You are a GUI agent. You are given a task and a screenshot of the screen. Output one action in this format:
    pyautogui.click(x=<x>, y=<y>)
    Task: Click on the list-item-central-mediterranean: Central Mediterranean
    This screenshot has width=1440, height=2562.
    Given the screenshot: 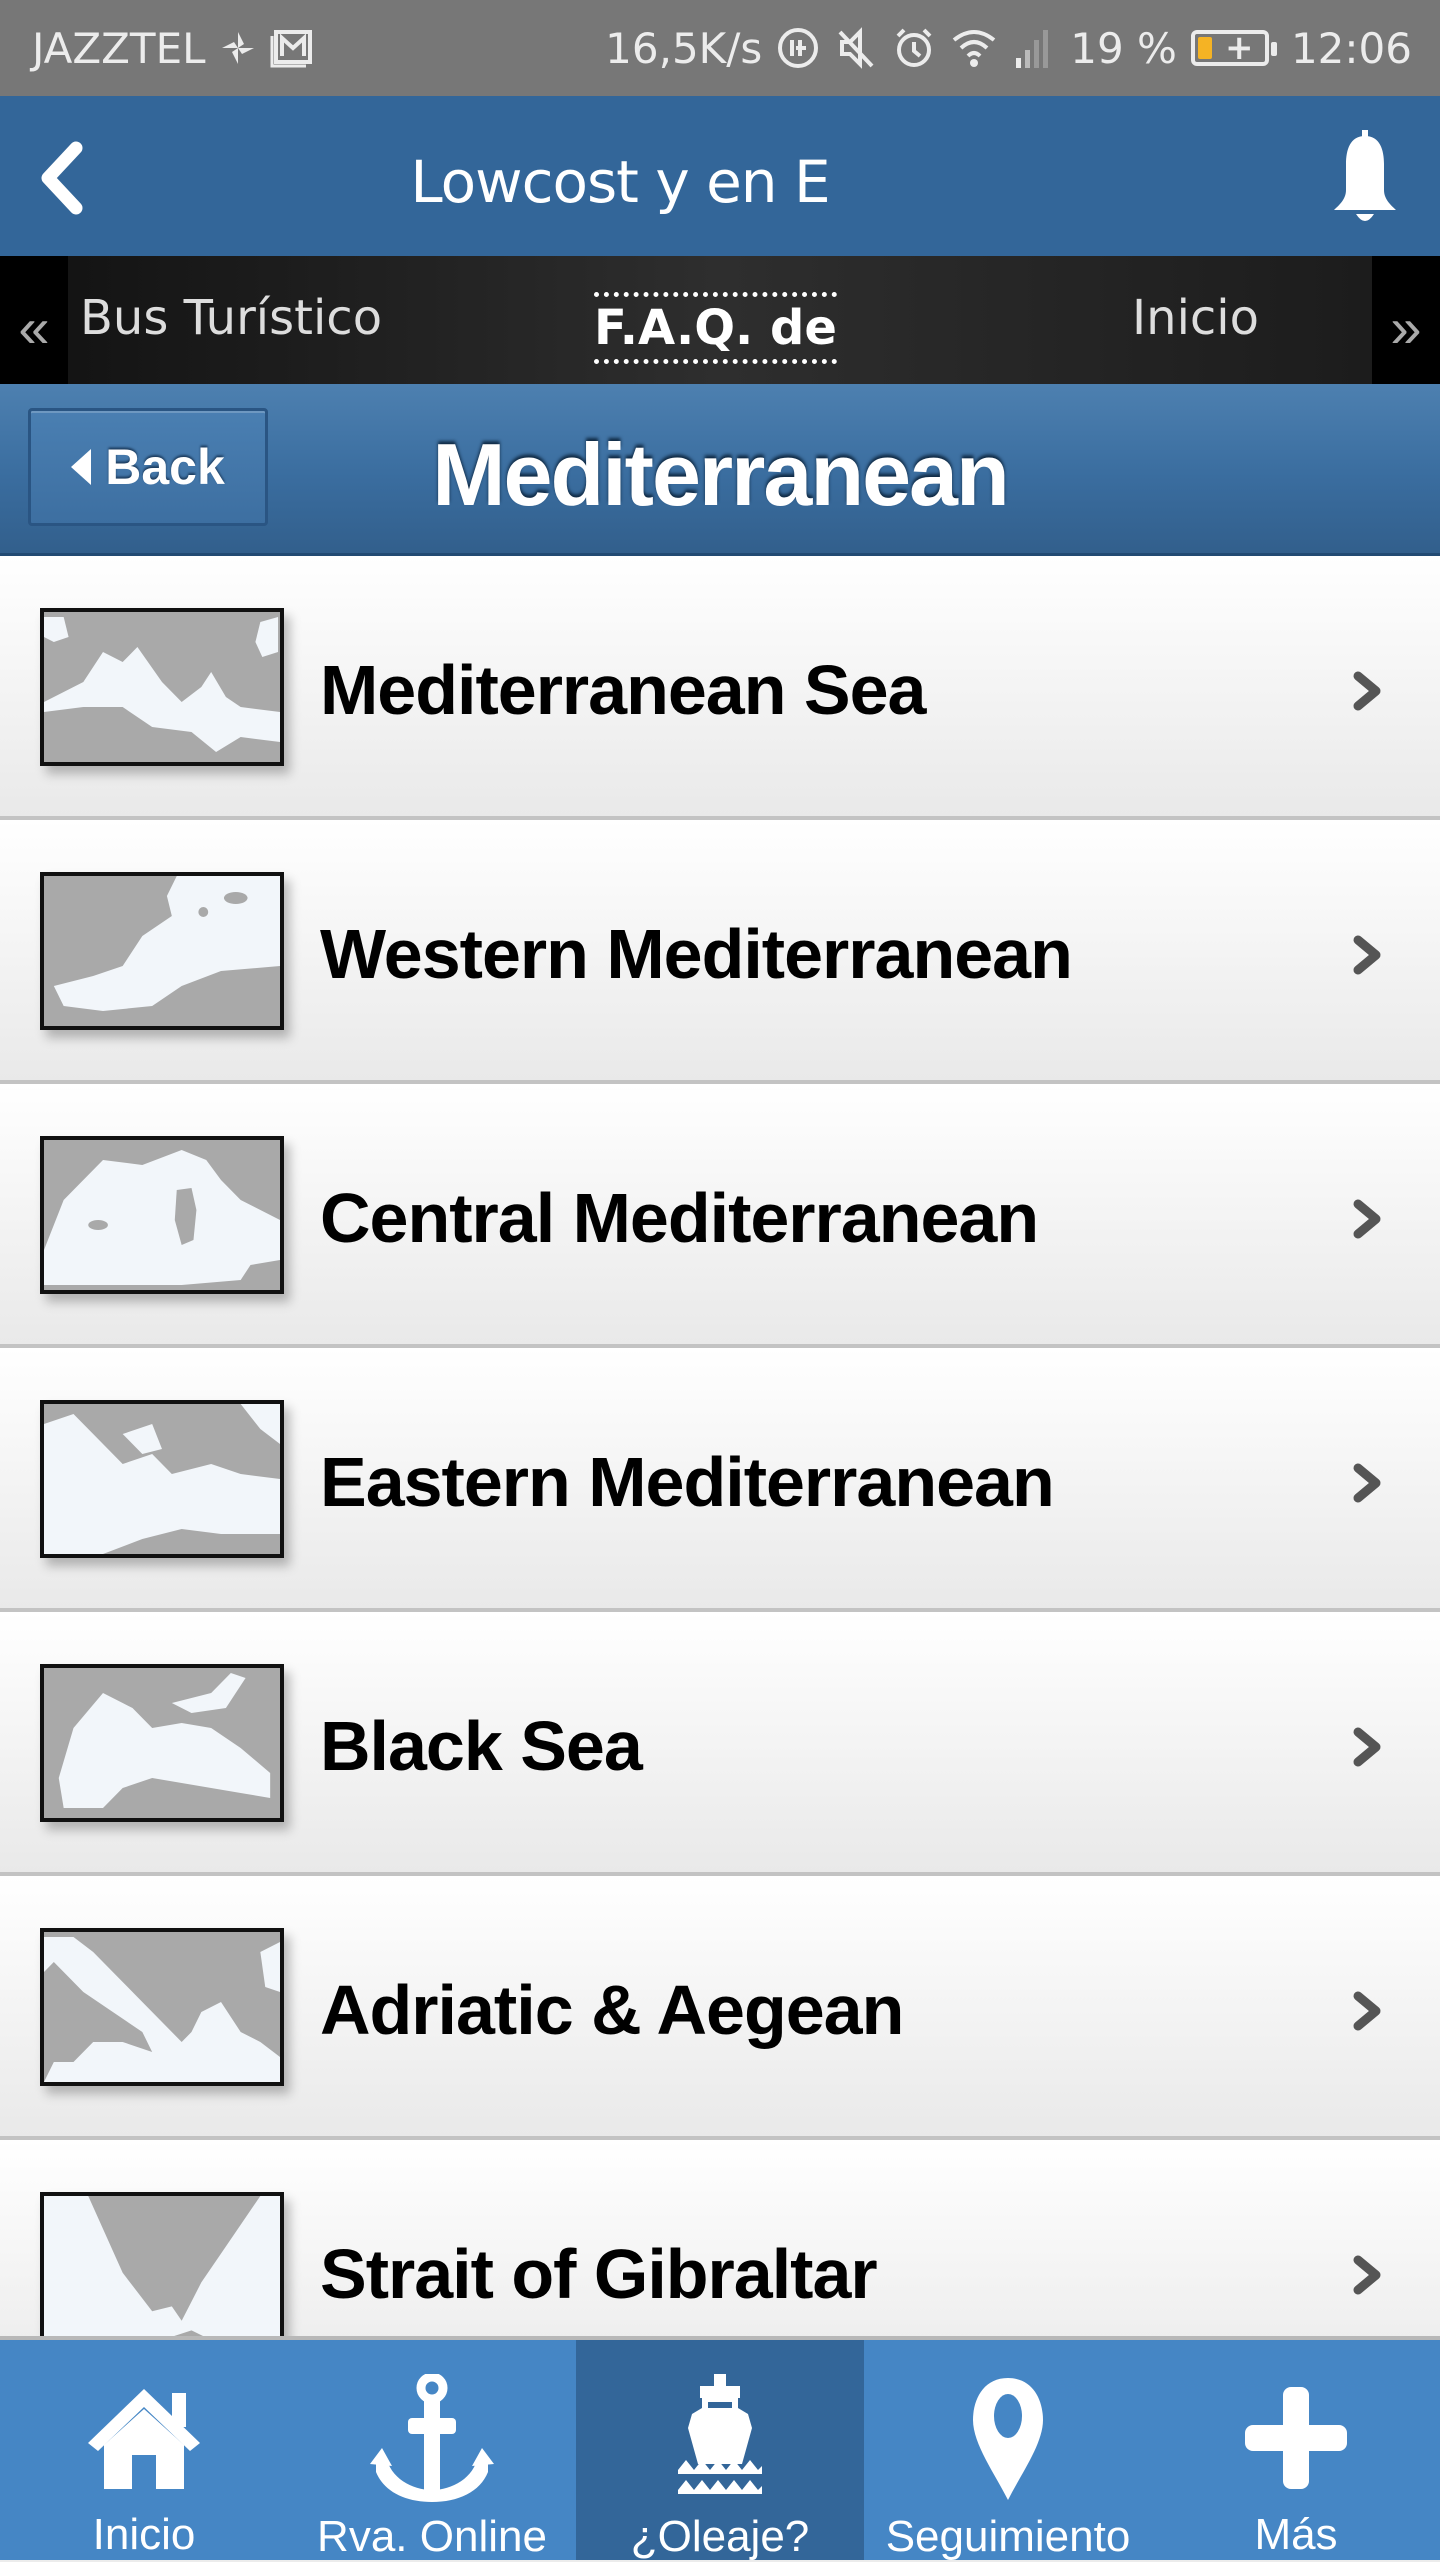 What is the action you would take?
    pyautogui.click(x=720, y=1216)
    